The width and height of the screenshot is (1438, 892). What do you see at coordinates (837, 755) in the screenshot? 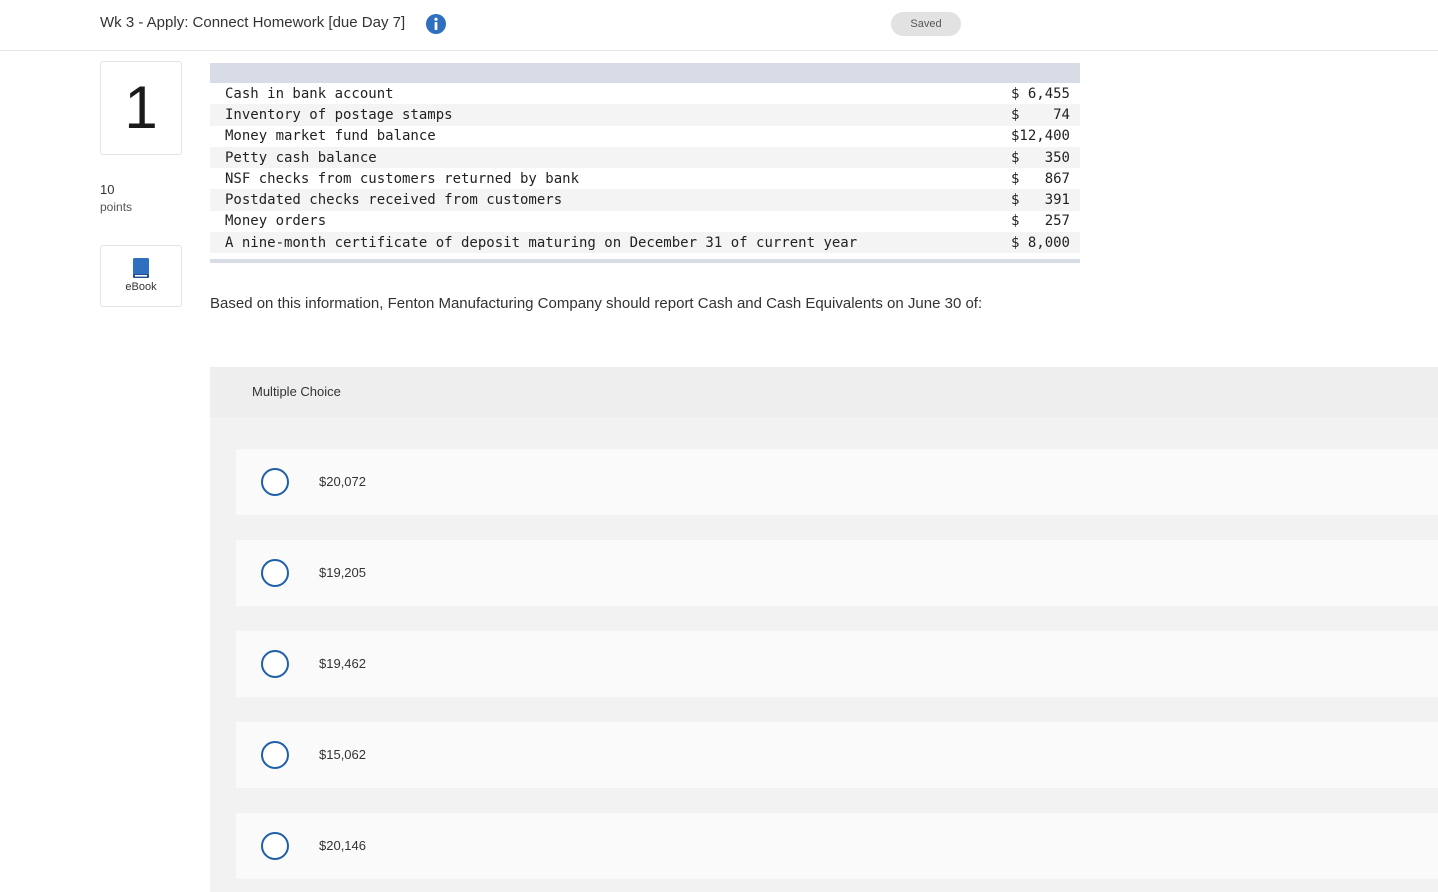
I see `answer-option: $15,062` at bounding box center [837, 755].